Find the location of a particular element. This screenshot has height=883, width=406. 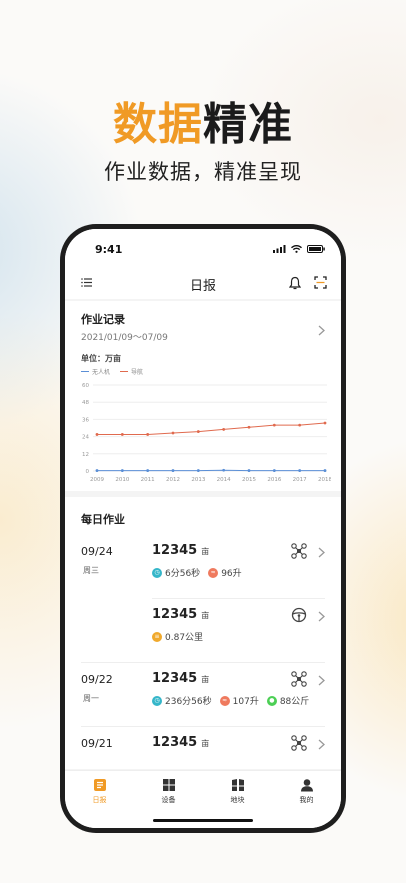

row-metrics: ≡ 0.87公里 is located at coordinates (177, 636).